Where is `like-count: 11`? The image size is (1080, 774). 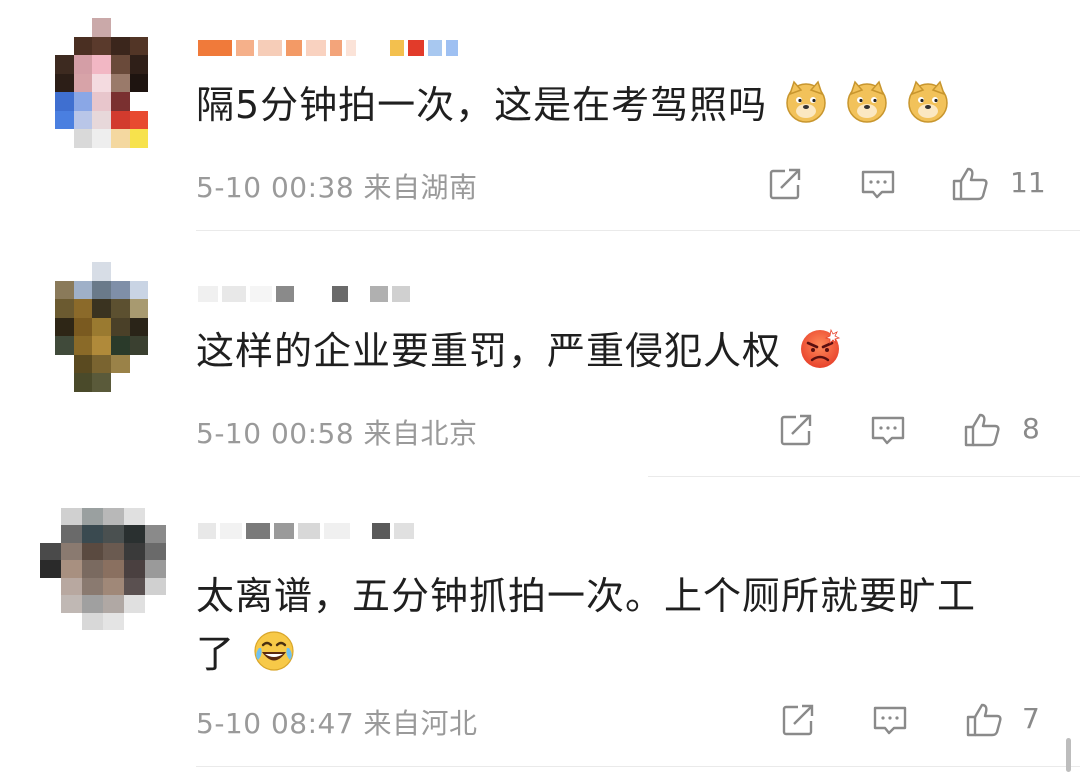
like-count: 11 is located at coordinates (1028, 182).